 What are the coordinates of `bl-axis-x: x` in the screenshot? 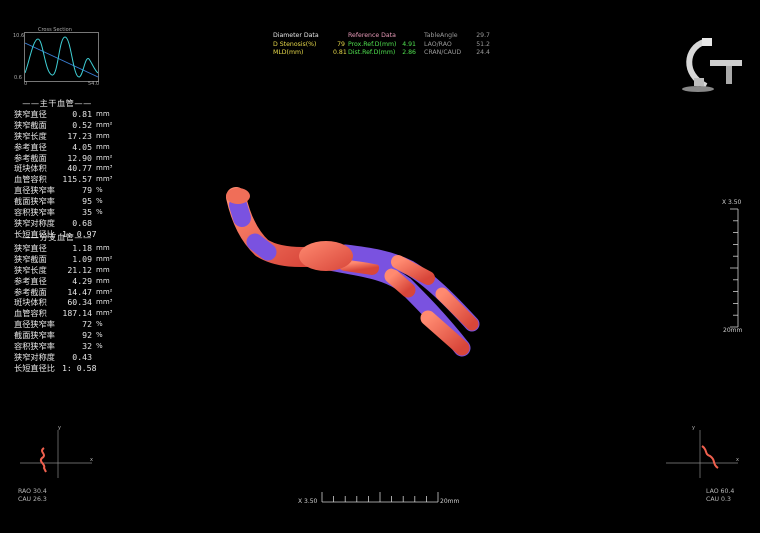 It's located at (91, 460).